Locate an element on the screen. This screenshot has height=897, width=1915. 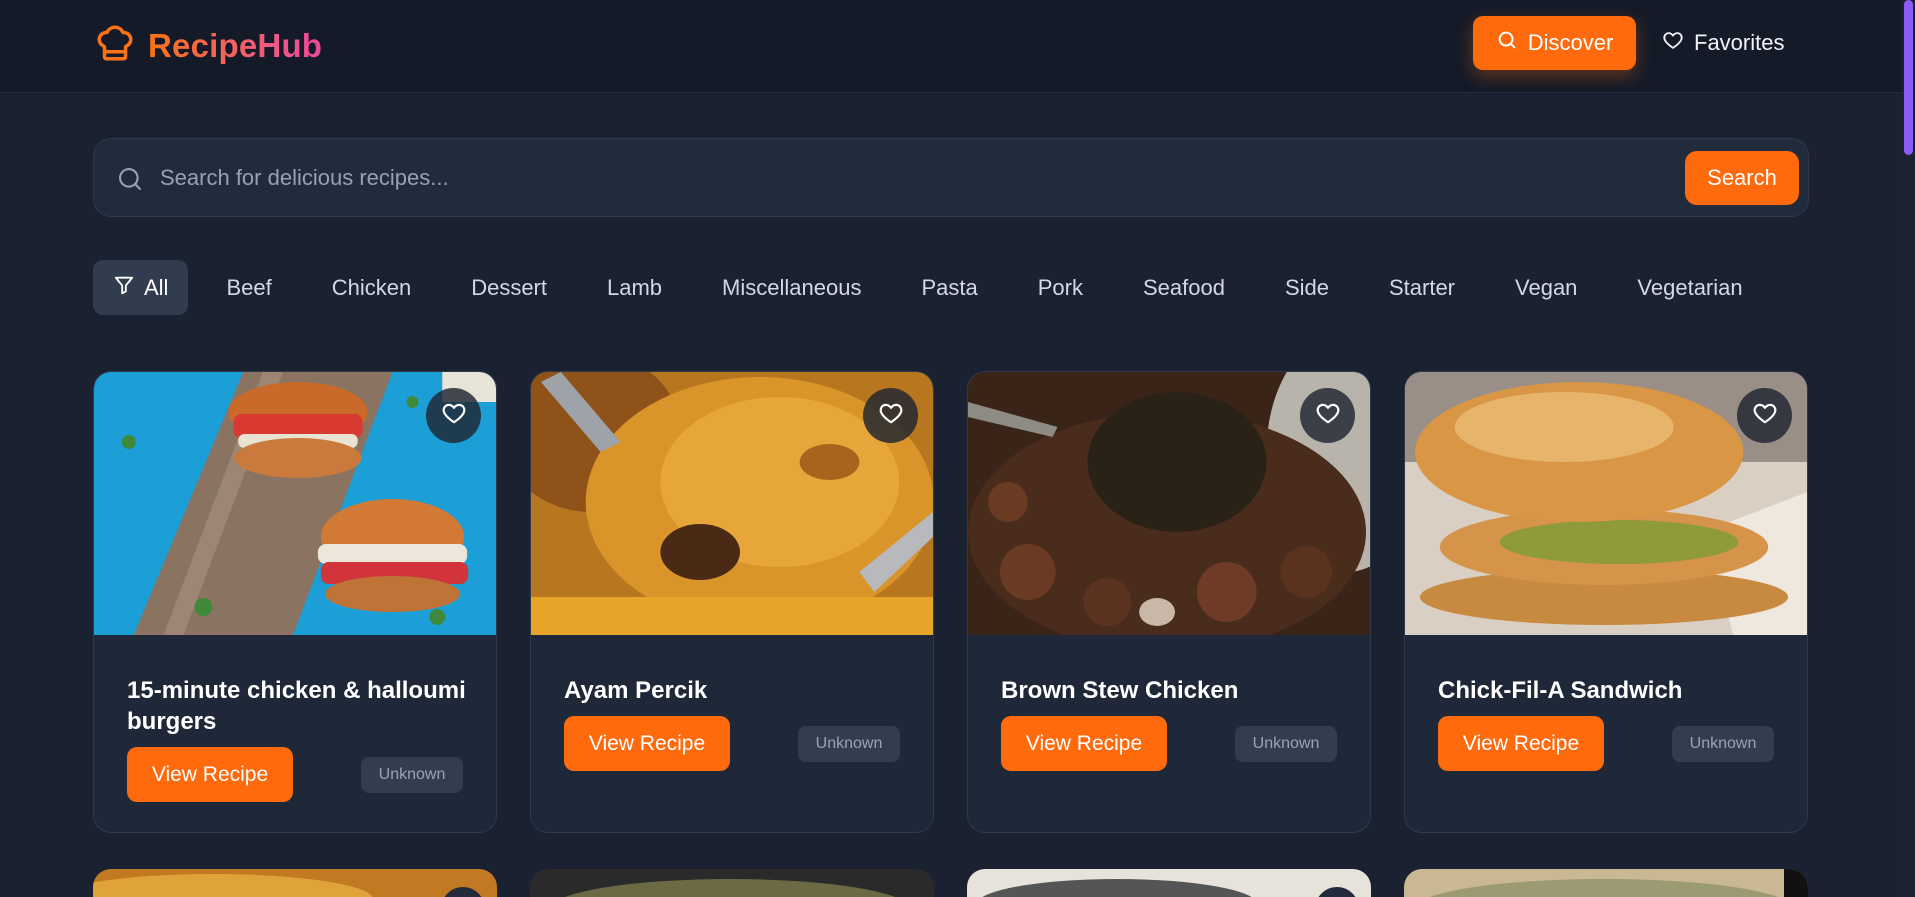
category-chip-chicken: Chicken is located at coordinates (371, 287).